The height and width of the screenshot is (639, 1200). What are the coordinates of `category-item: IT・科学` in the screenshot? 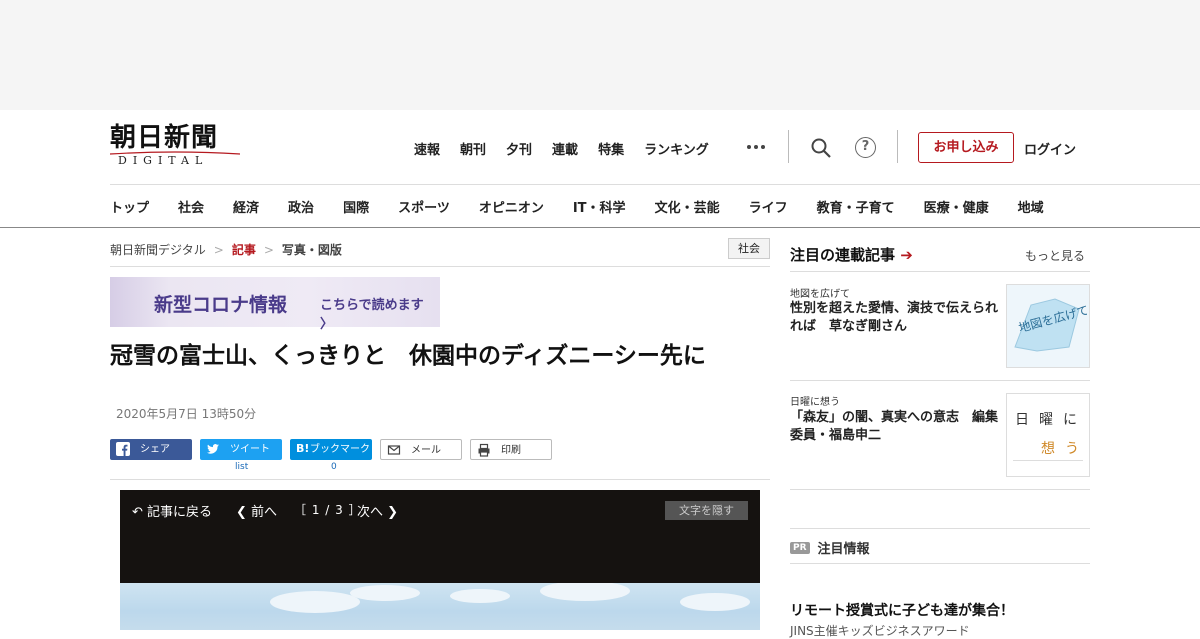 It's located at (599, 206).